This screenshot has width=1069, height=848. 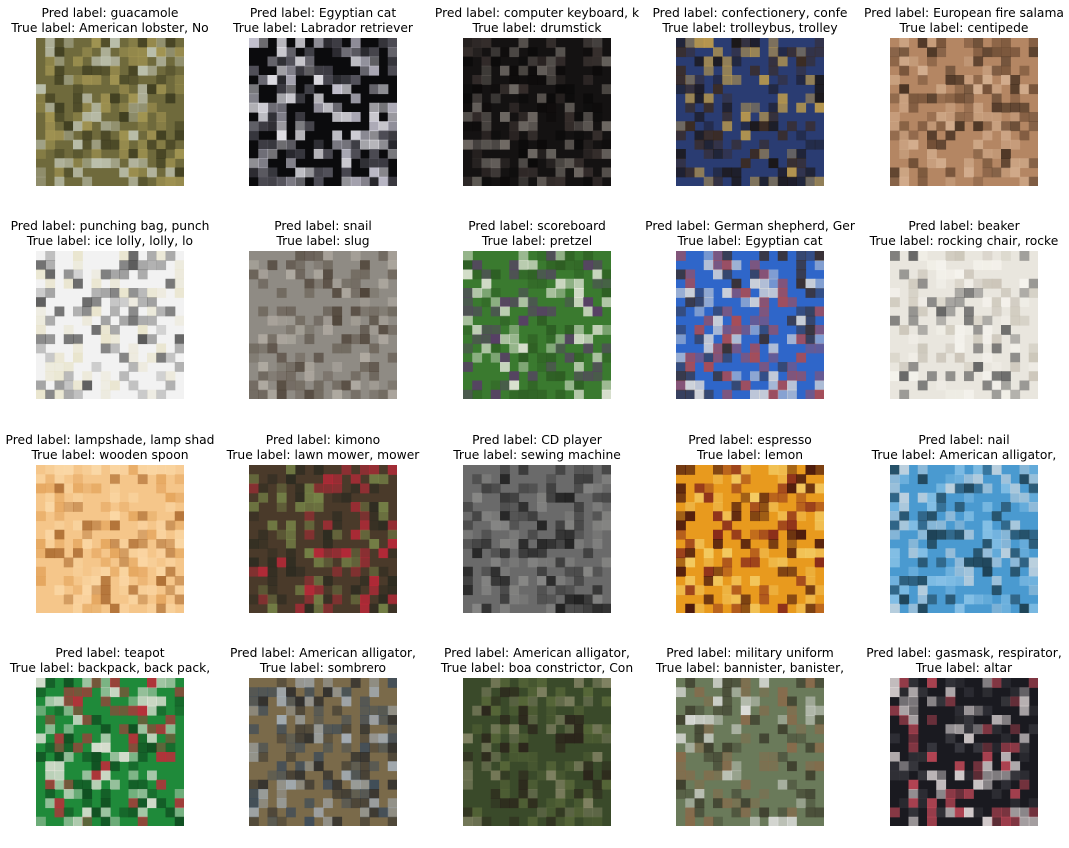 What do you see at coordinates (110, 241) in the screenshot?
I see `true-label: True label: ice lolly, lolly, lo` at bounding box center [110, 241].